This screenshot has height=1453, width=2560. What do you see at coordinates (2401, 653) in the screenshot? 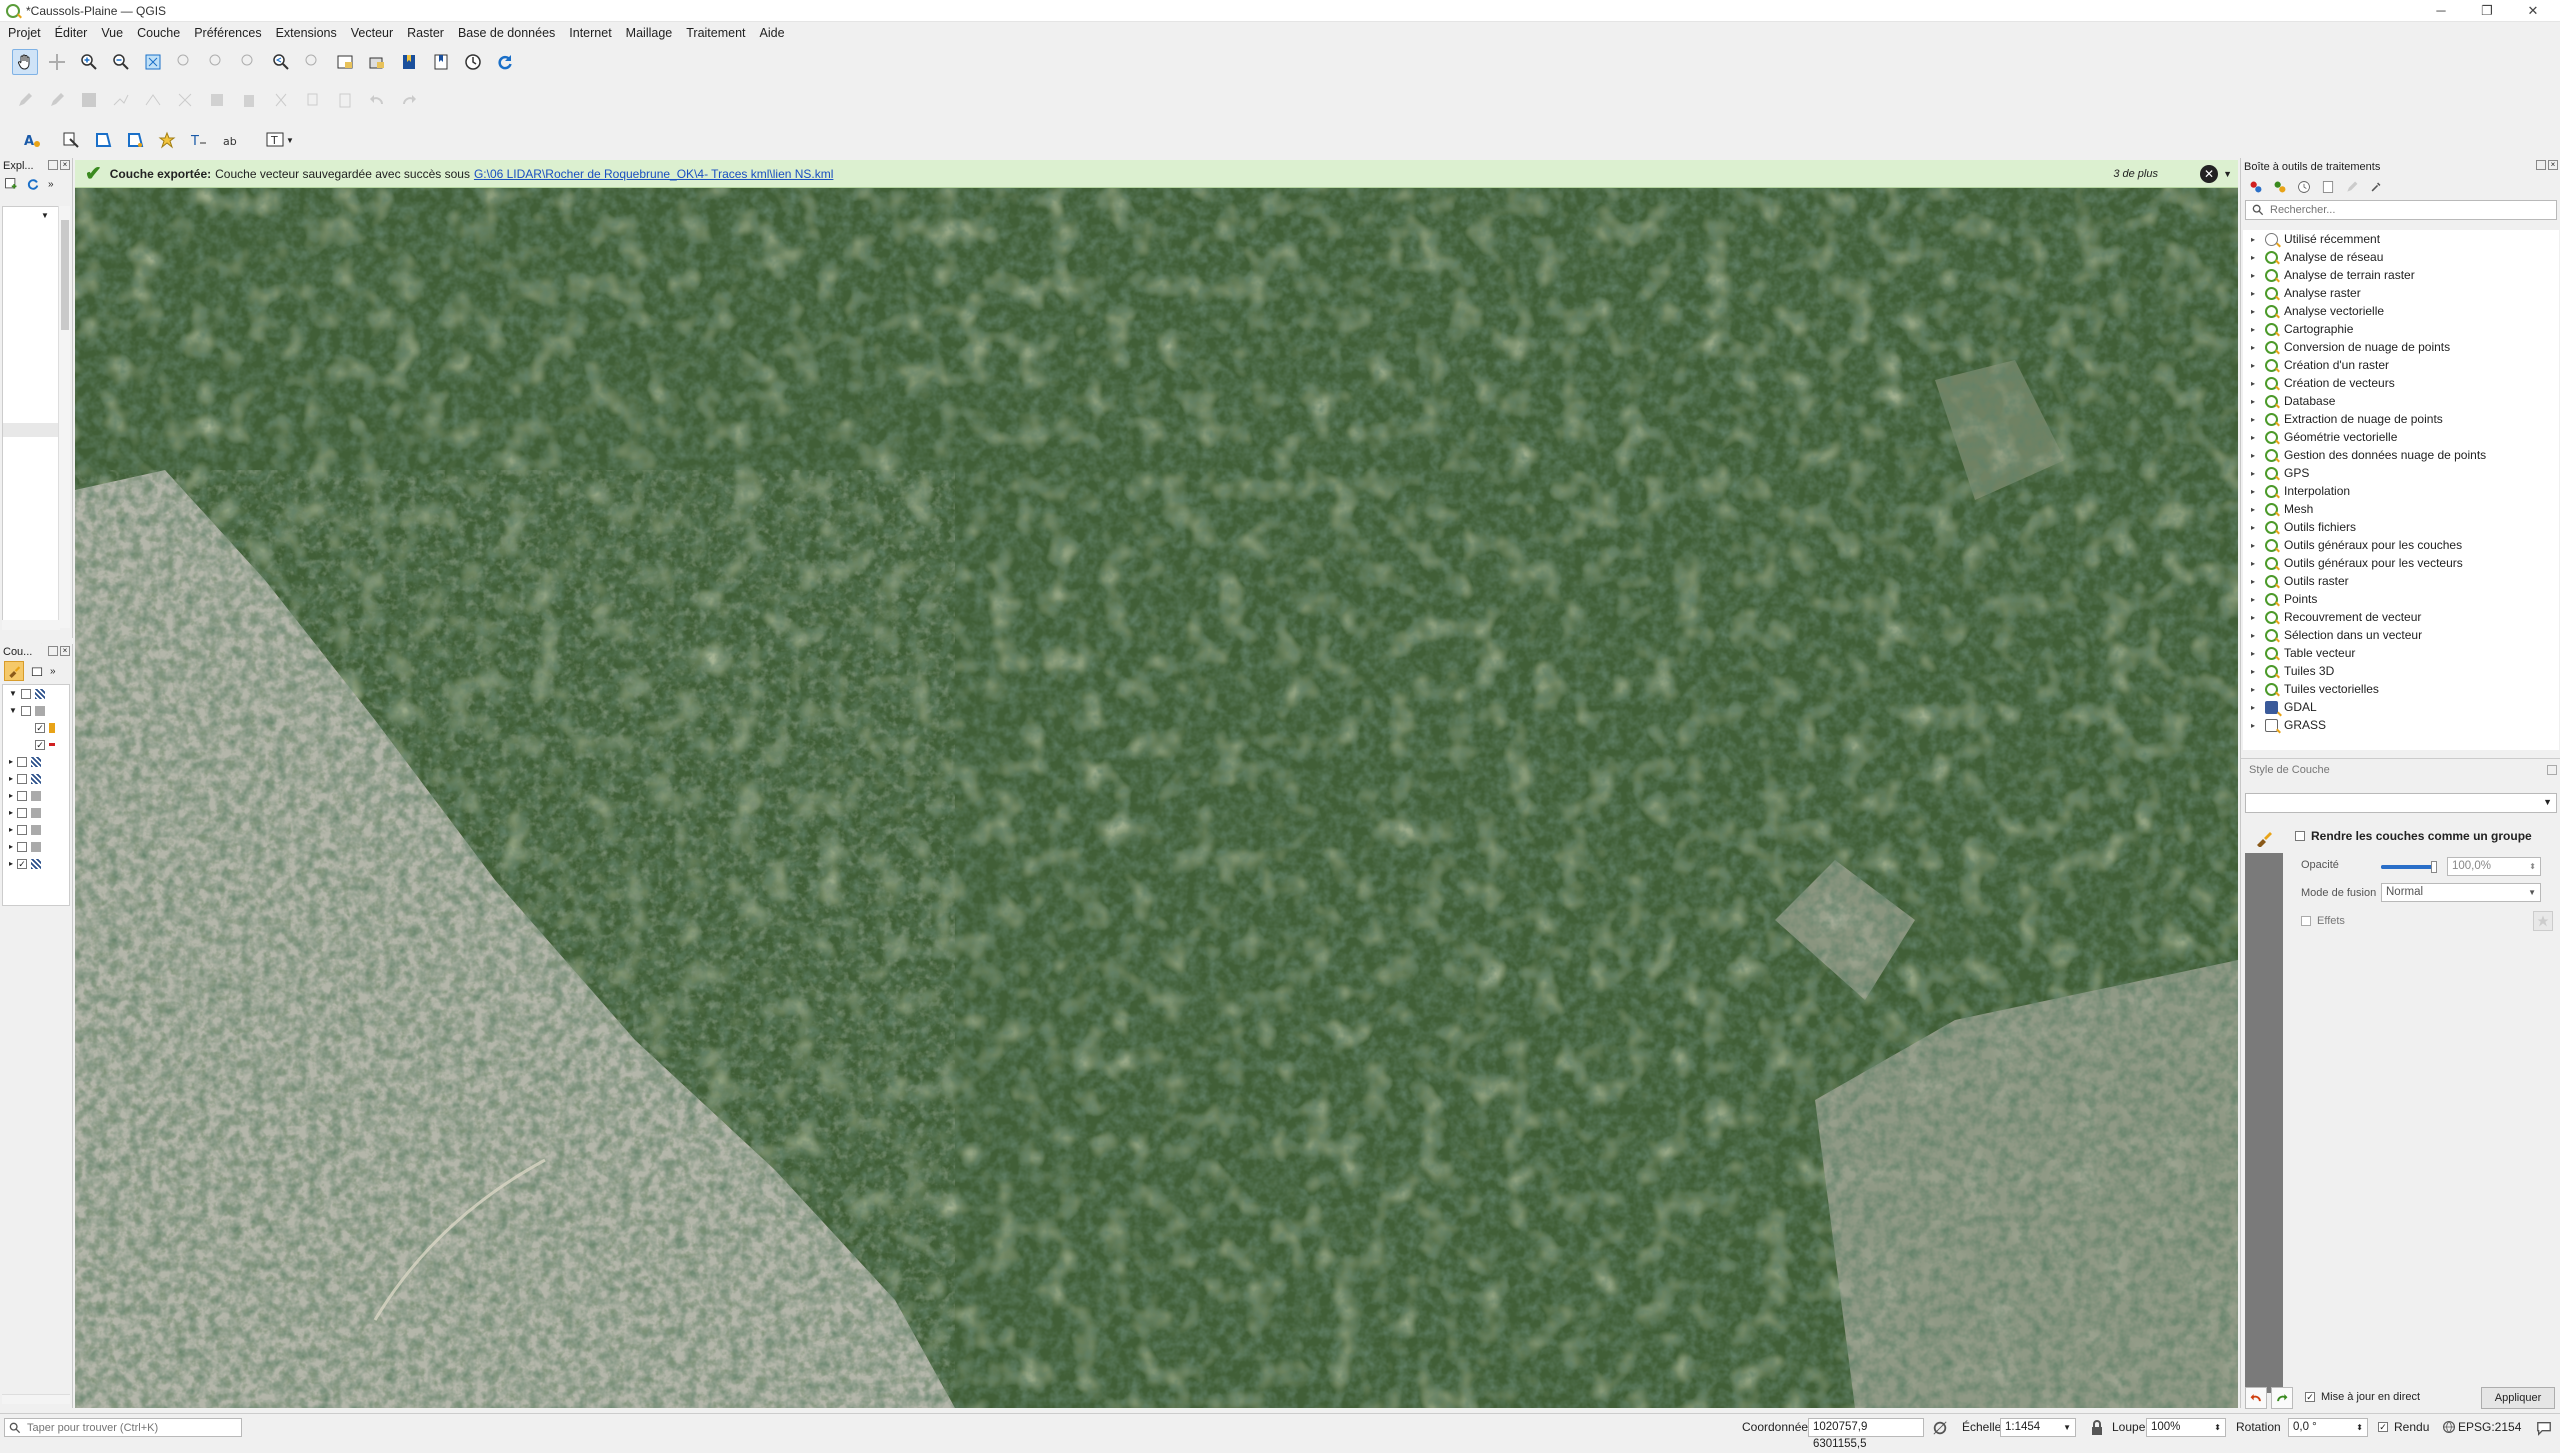
I see `algorithm-group: ▸ Table vecteur` at bounding box center [2401, 653].